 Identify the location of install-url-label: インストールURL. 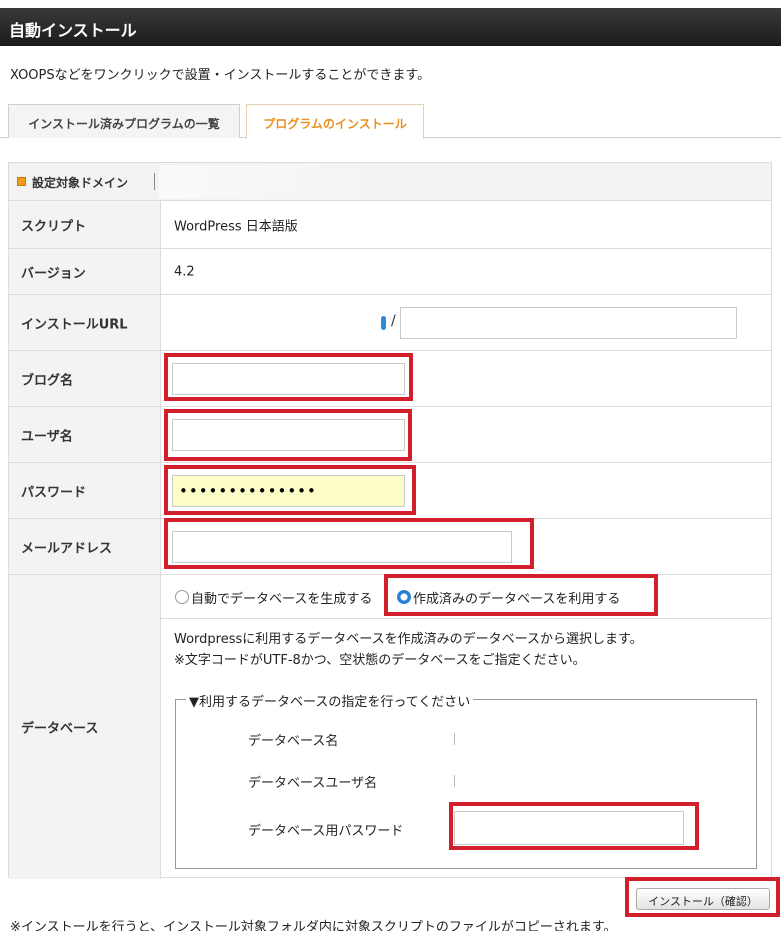
(74, 324).